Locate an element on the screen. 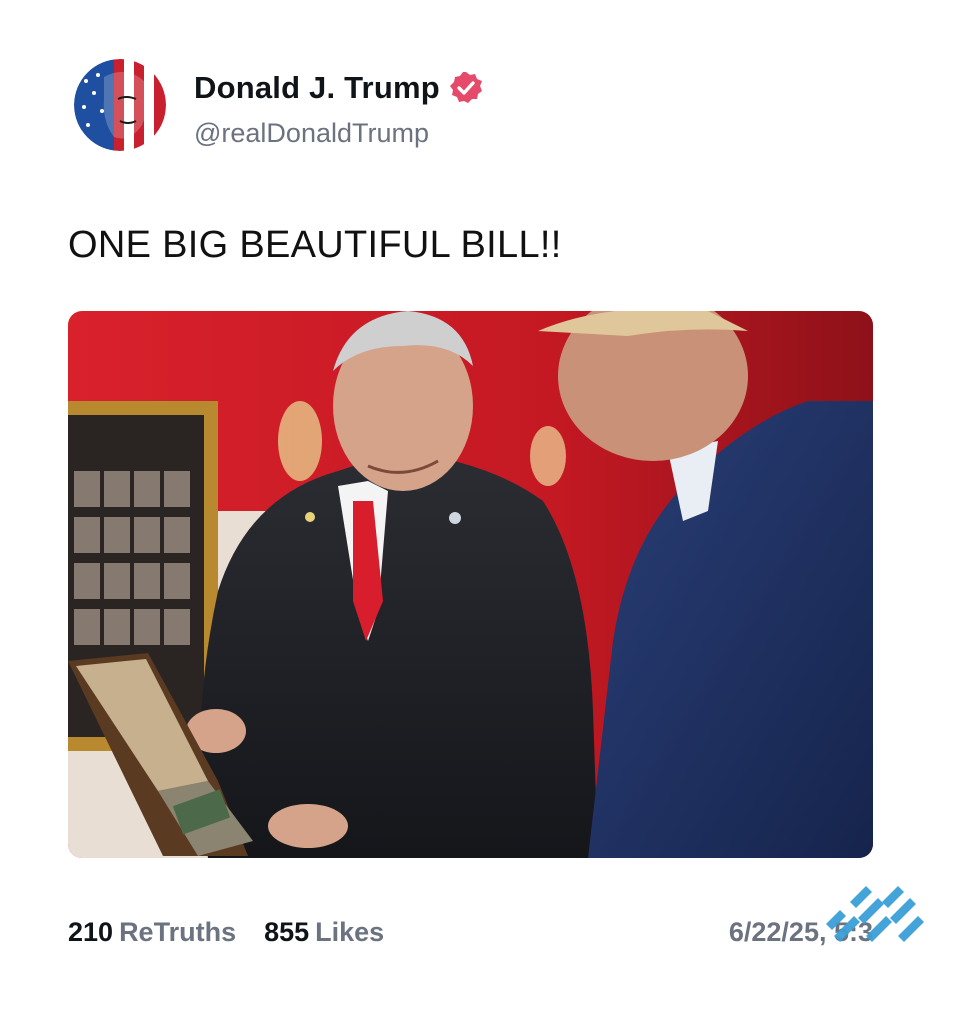 This screenshot has height=1024, width=970. retruths-count: 210 is located at coordinates (91, 932).